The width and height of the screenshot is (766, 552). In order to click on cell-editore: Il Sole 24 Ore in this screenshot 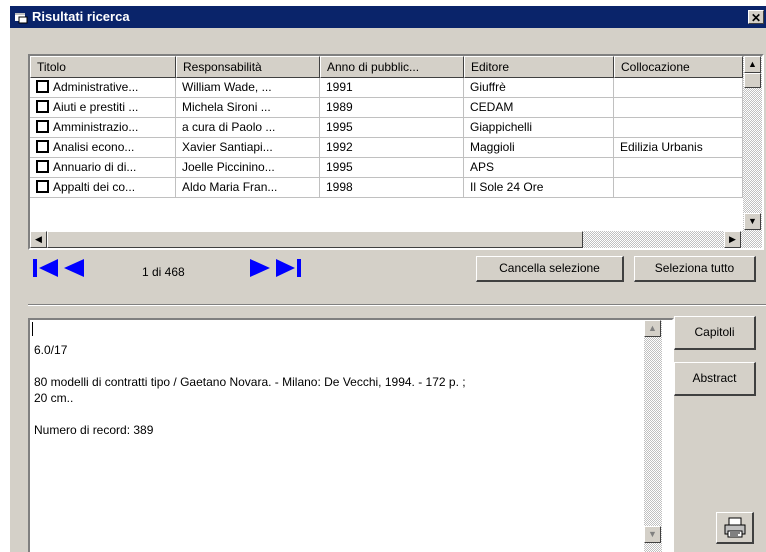, I will do `click(539, 188)`.